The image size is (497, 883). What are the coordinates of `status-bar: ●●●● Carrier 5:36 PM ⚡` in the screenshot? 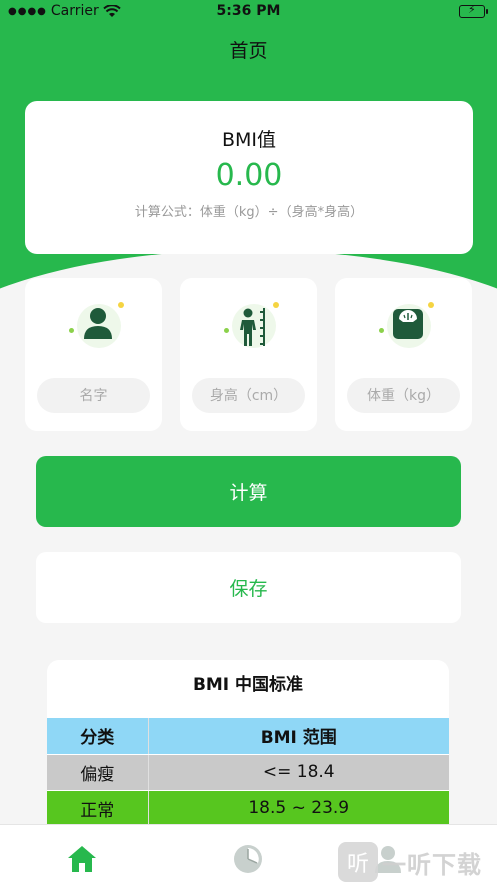 It's located at (248, 12).